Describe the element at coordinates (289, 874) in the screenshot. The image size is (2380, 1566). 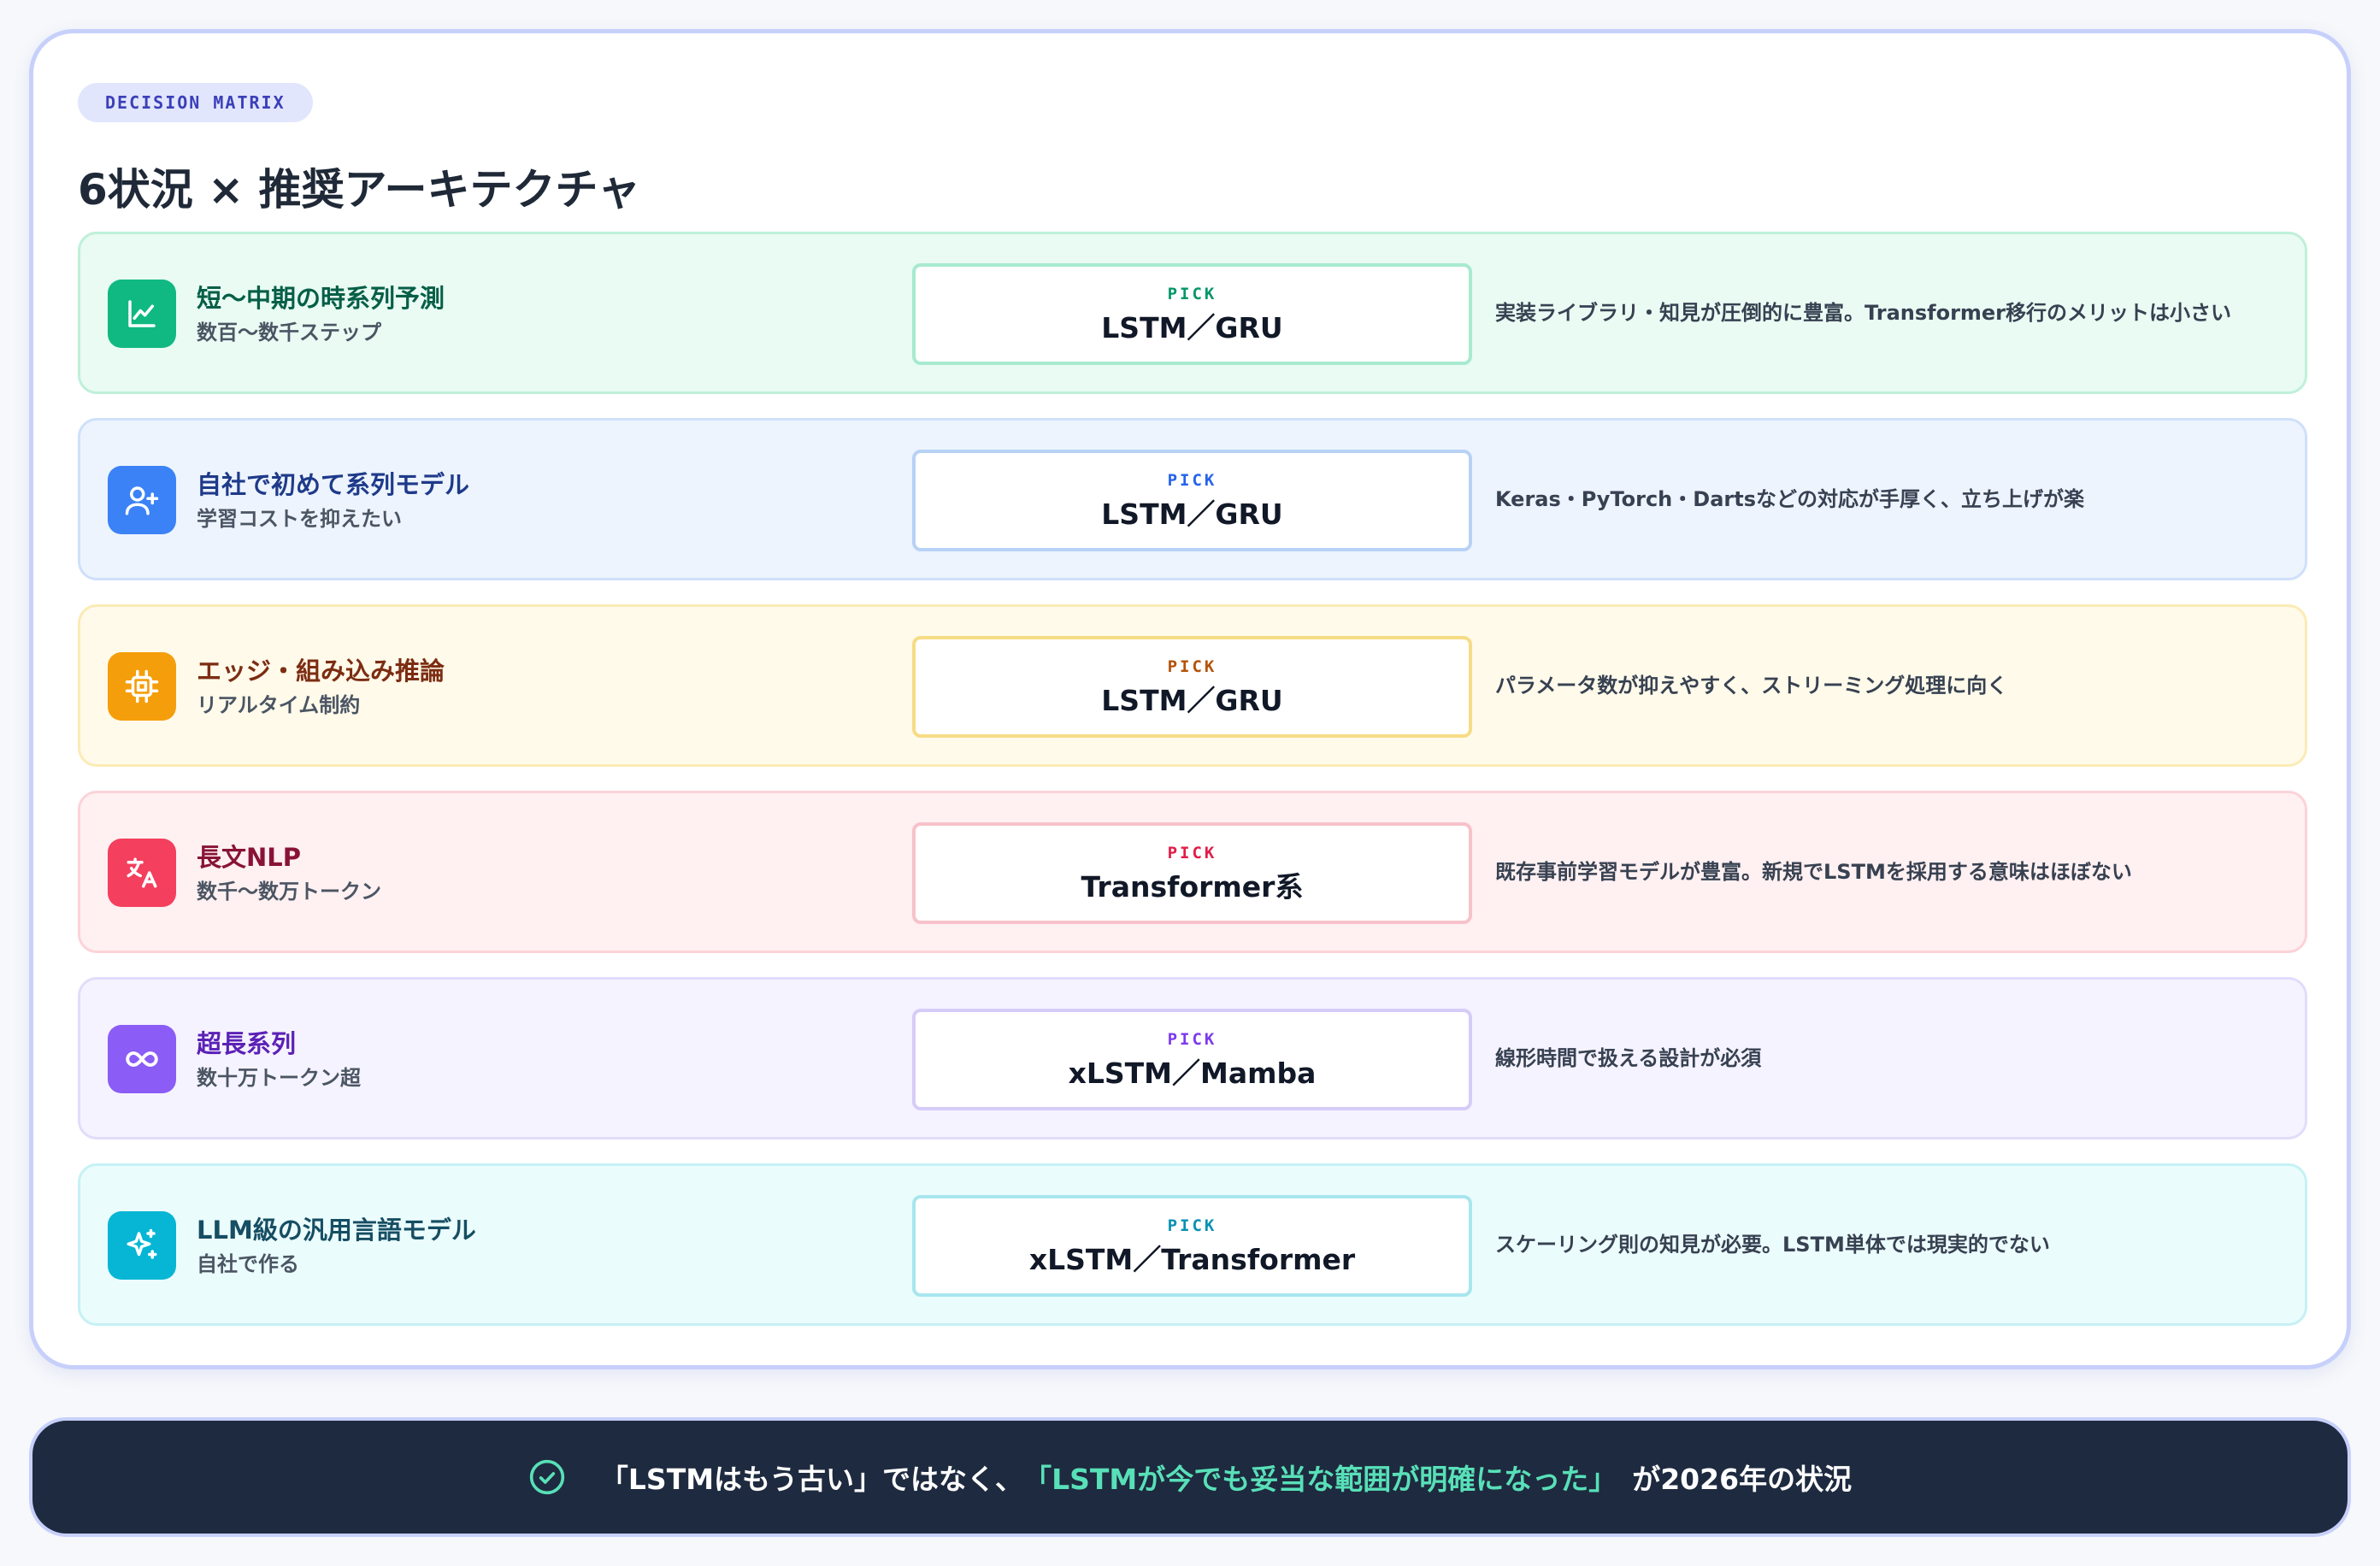
I see `situation: 長文NLP 数千〜数万トークン` at that location.